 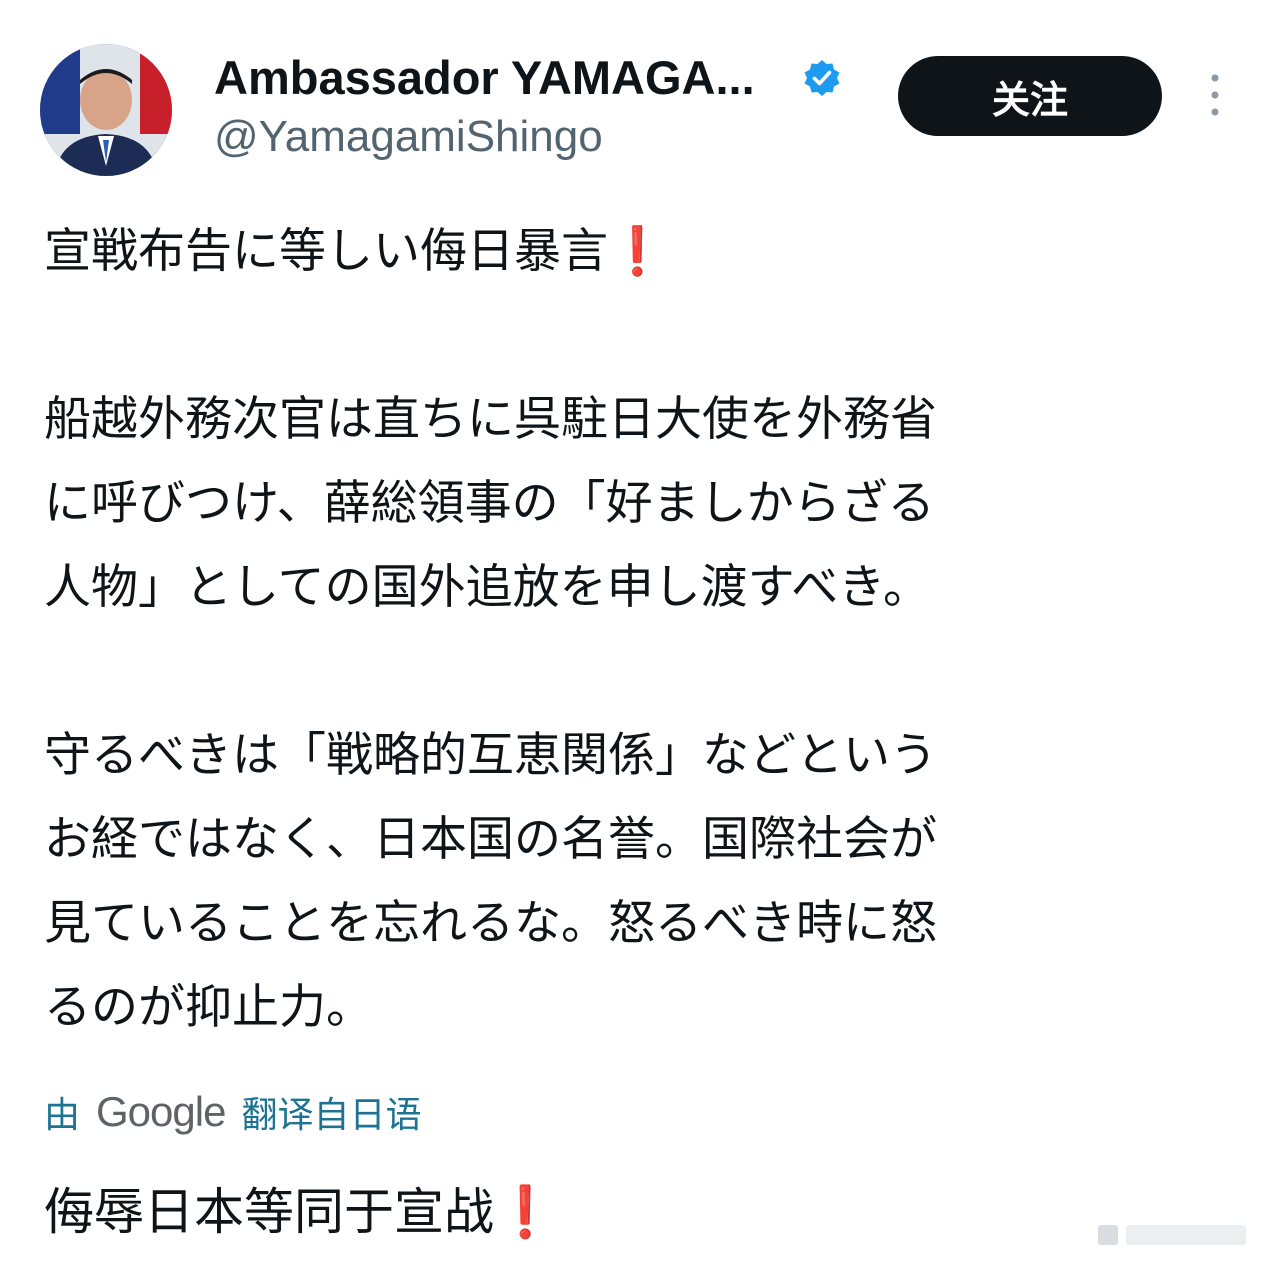 What do you see at coordinates (326, 251) in the screenshot?
I see `headline-text: 宣戦布告に等しい侮日暴言` at bounding box center [326, 251].